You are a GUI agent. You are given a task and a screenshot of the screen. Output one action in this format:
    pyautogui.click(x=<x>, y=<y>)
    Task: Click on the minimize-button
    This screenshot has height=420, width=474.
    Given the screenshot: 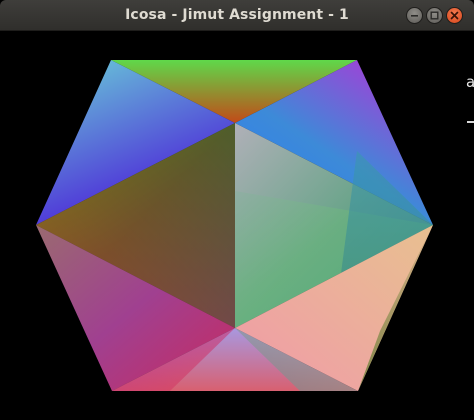 What is the action you would take?
    pyautogui.click(x=414, y=15)
    